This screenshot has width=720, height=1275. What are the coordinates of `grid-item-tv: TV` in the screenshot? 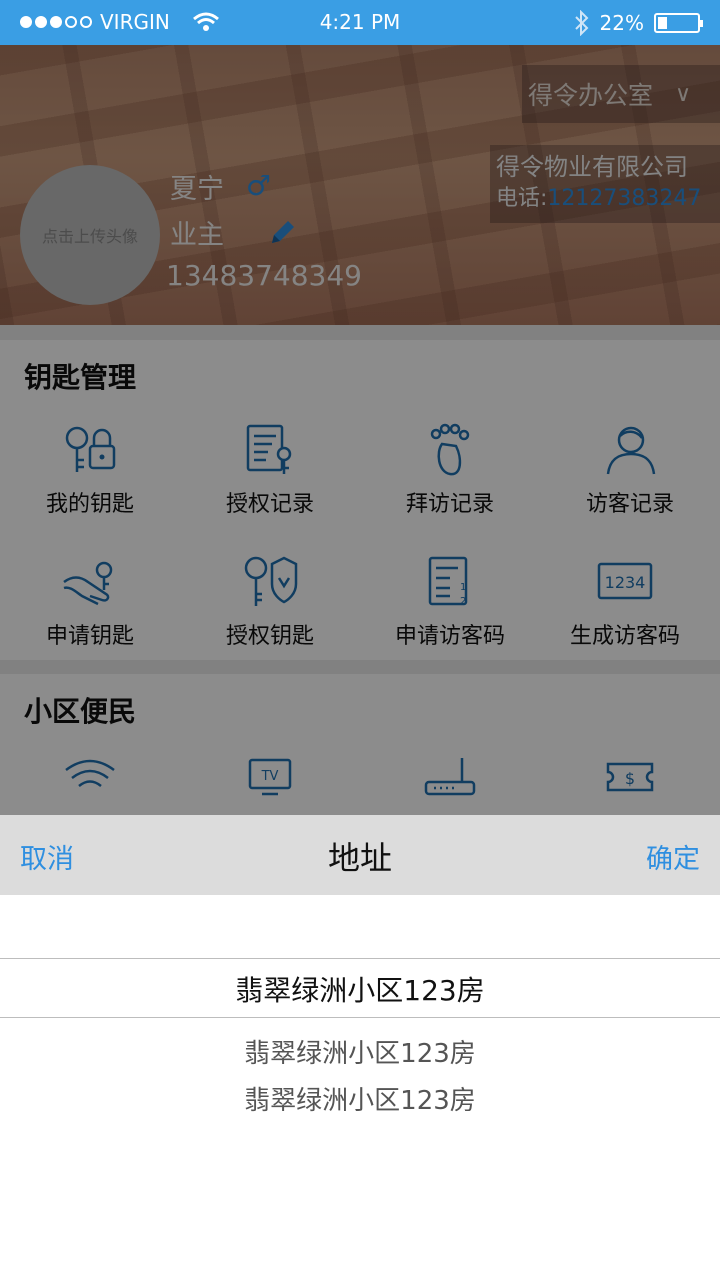 It's located at (270, 782).